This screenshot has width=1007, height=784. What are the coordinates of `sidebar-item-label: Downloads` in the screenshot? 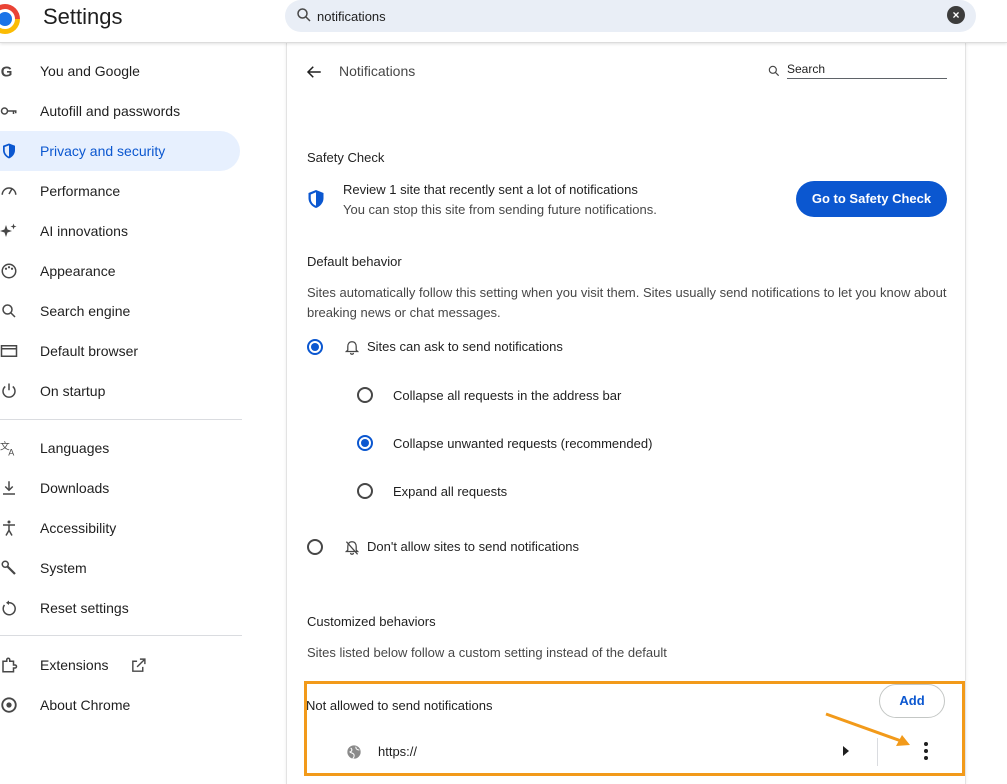 It's located at (75, 488).